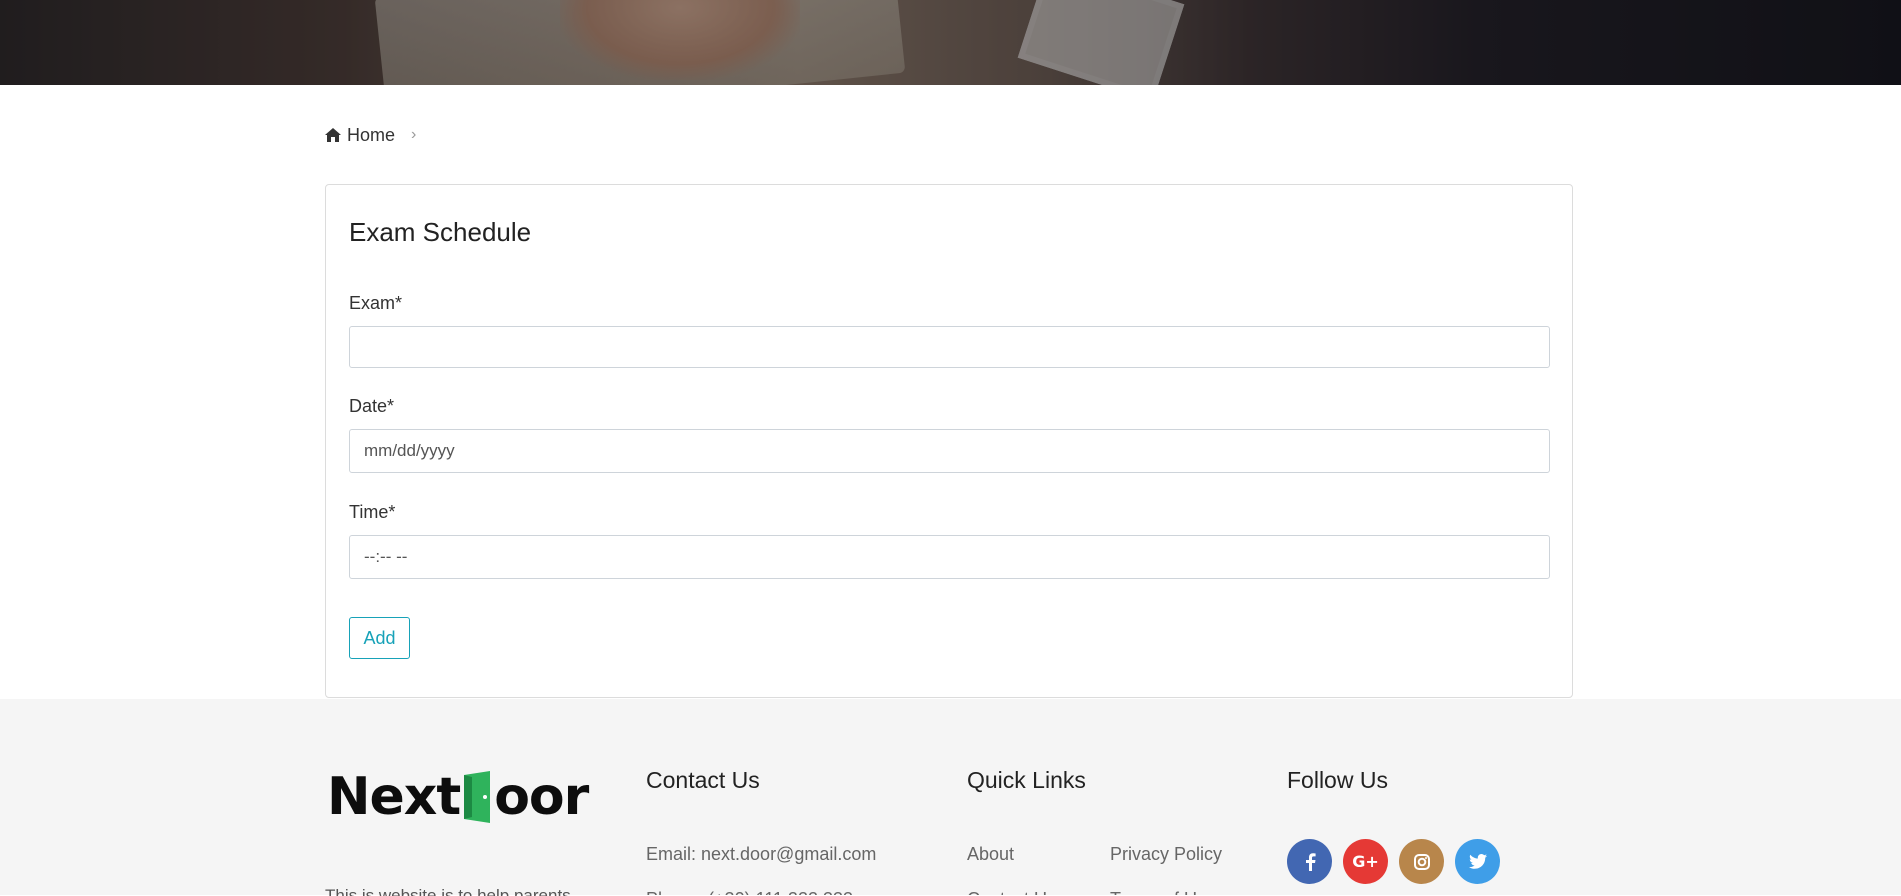 This screenshot has width=1901, height=896. What do you see at coordinates (372, 512) in the screenshot?
I see `time-label: Time*` at bounding box center [372, 512].